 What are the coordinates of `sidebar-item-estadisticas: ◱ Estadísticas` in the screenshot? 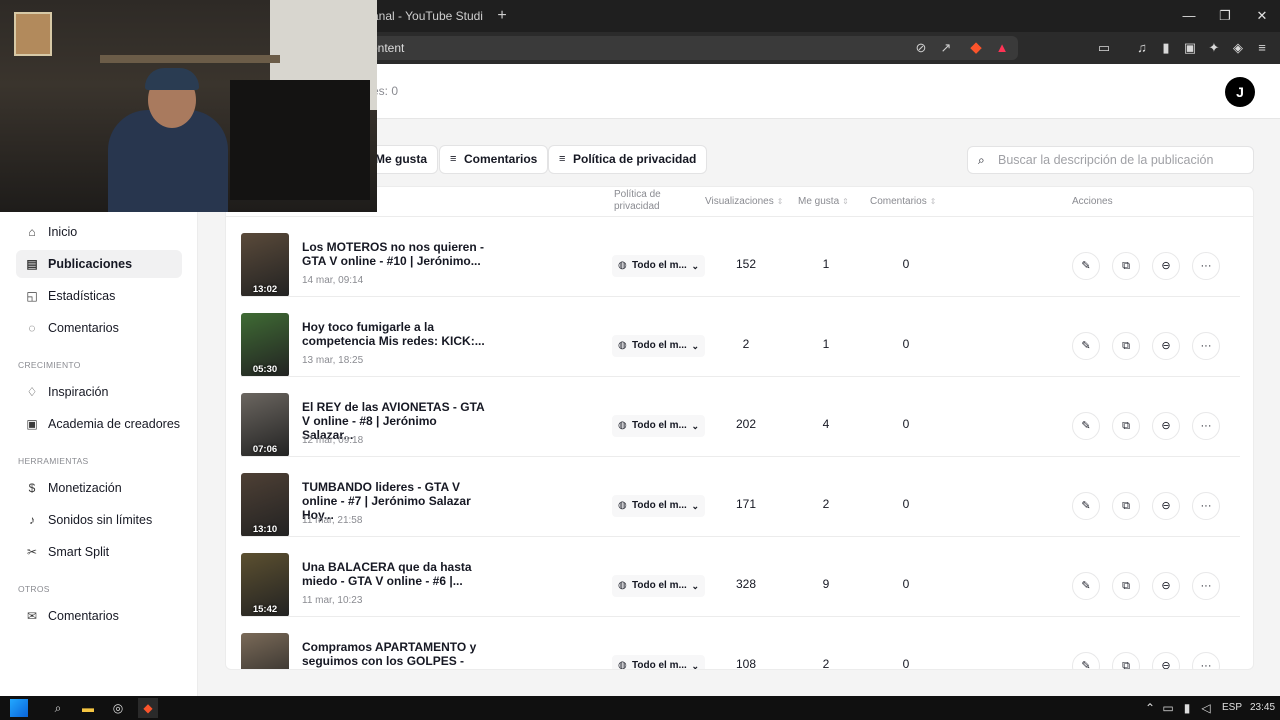 It's located at (99, 296).